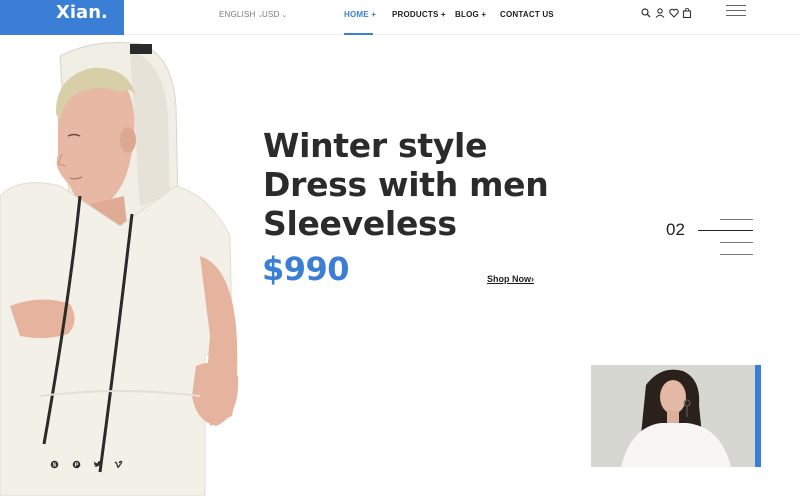  What do you see at coordinates (406, 184) in the screenshot?
I see `hero-title-line: Dress with men` at bounding box center [406, 184].